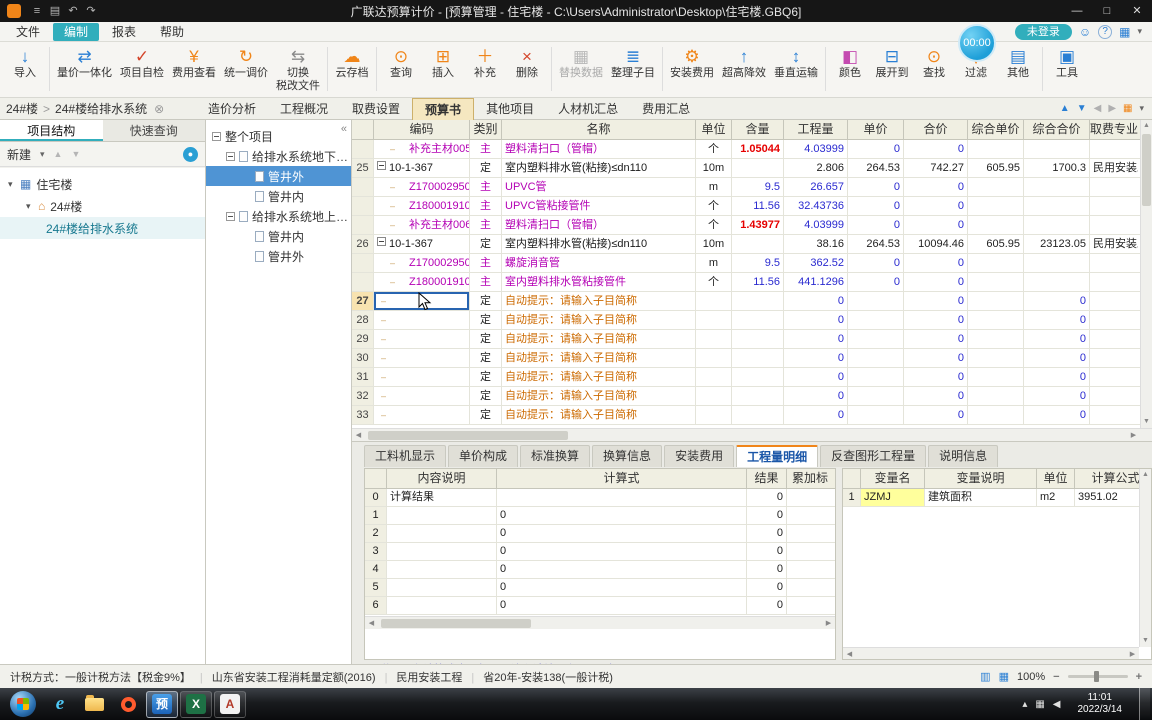  I want to click on var-desc-cell: 建筑面积, so click(981, 497).